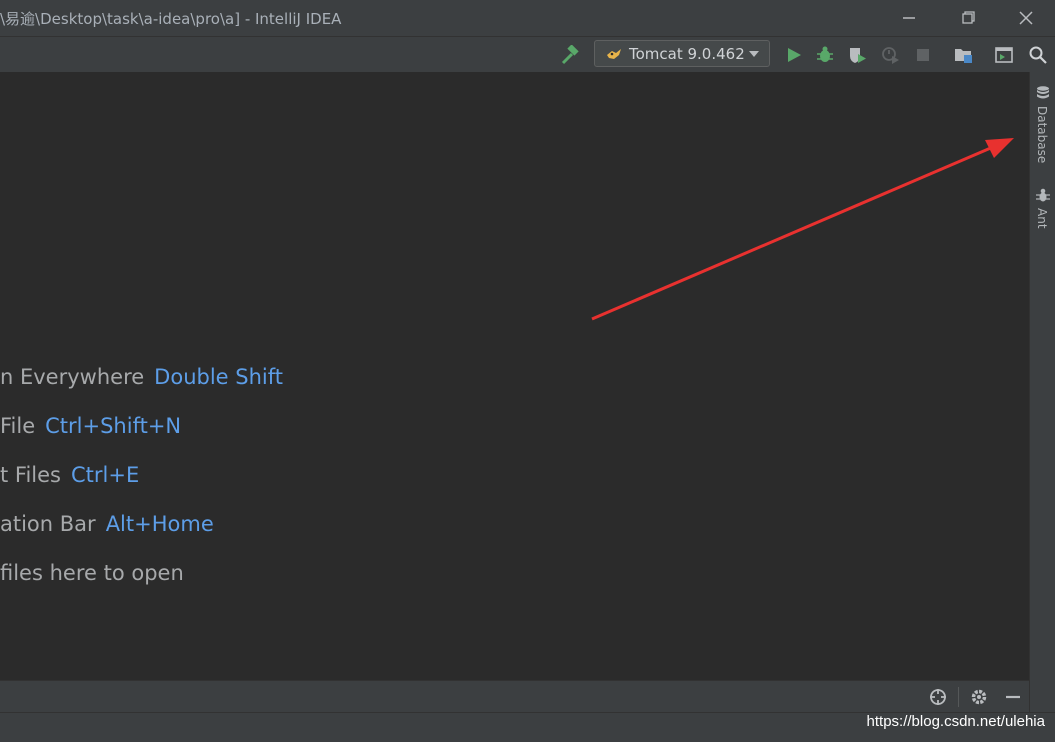 The image size is (1055, 742). Describe the element at coordinates (105, 475) in the screenshot. I see `hint-shortcut: Ctrl+E` at that location.